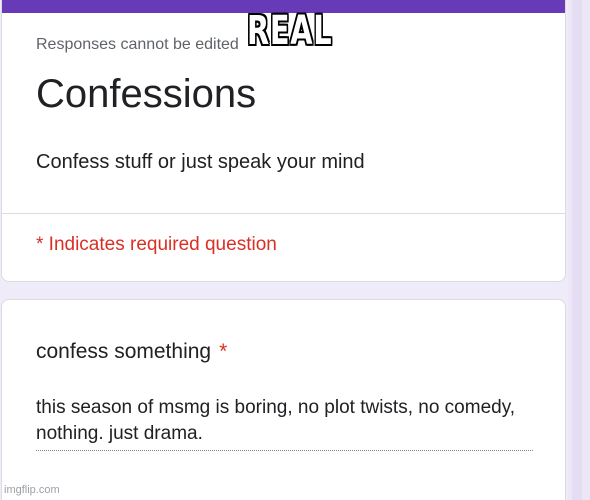 This screenshot has width=590, height=500. I want to click on scrollbar-track, so click(577, 250).